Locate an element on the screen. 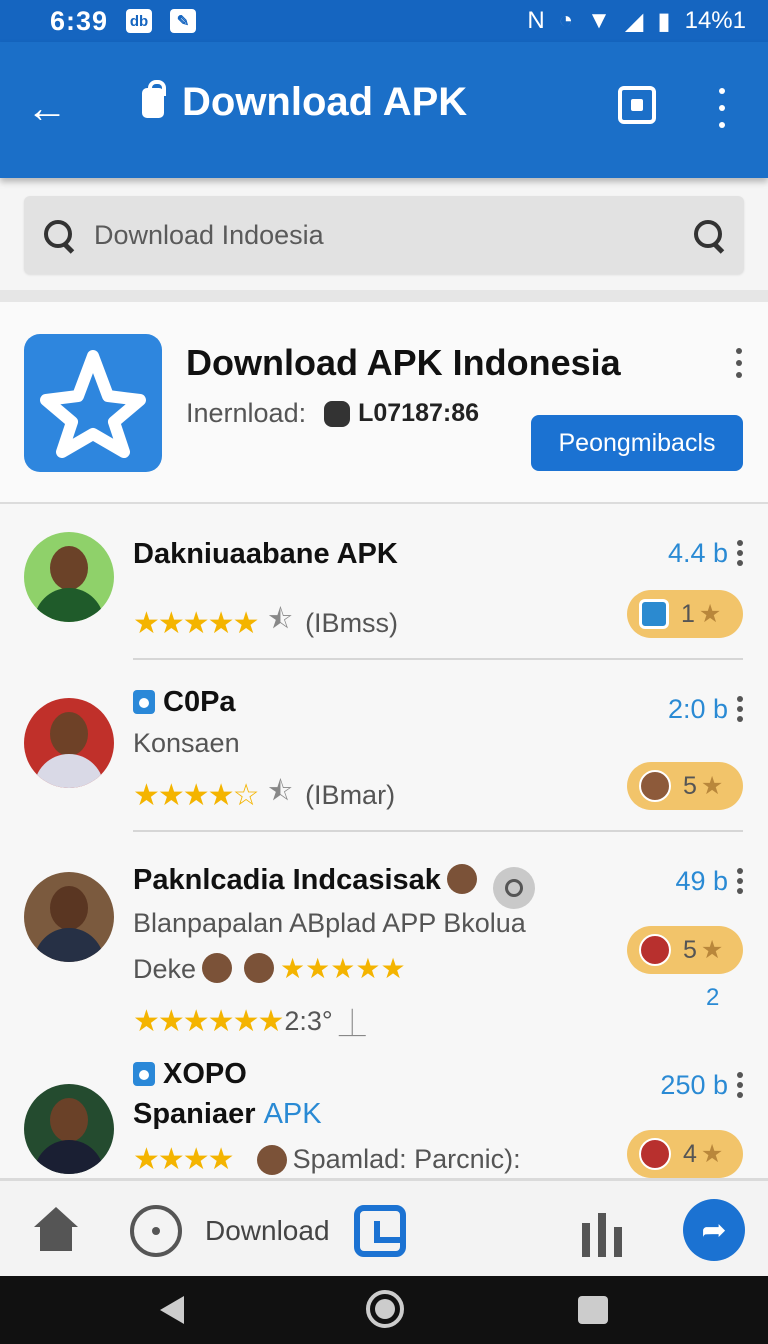 This screenshot has width=768, height=1344. rating: ★★★★☆ ⯪ (IBmar) is located at coordinates (264, 795).